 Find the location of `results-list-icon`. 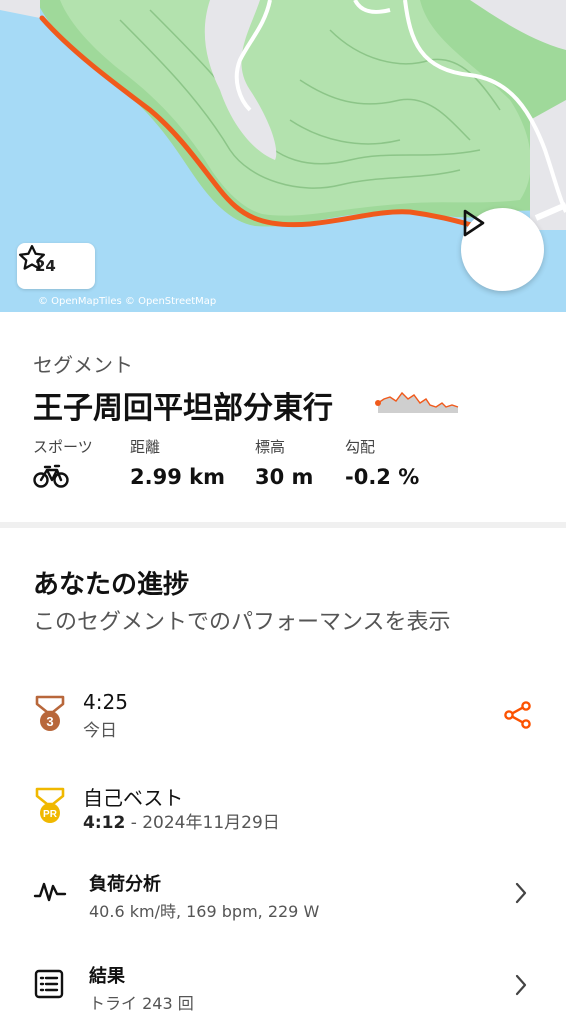

results-list-icon is located at coordinates (49, 984).